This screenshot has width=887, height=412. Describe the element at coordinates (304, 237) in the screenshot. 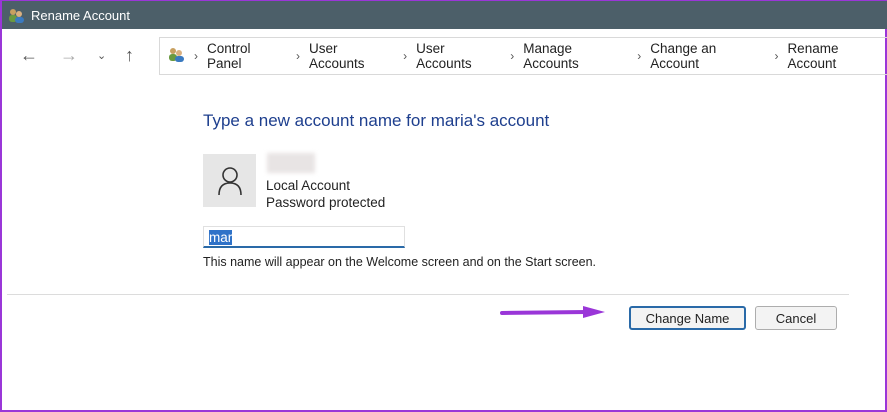

I see `account-name-input: mar` at that location.